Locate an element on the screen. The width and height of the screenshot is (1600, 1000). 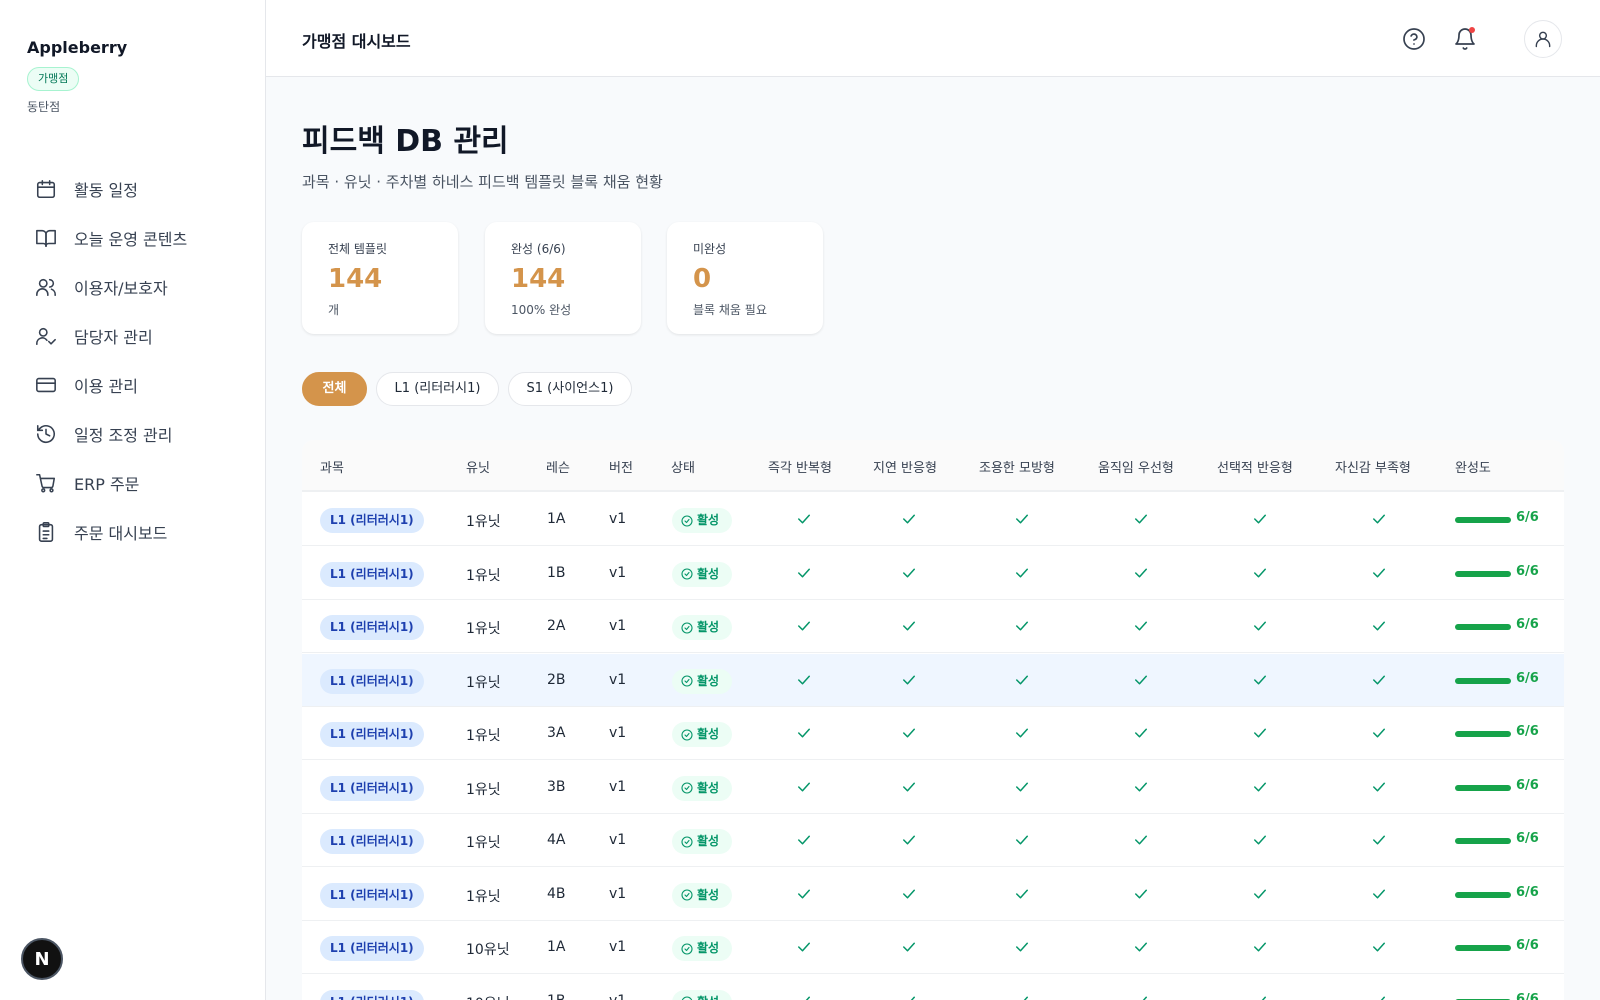
top-bar-title: 가맹점 대시보드 is located at coordinates (356, 41).